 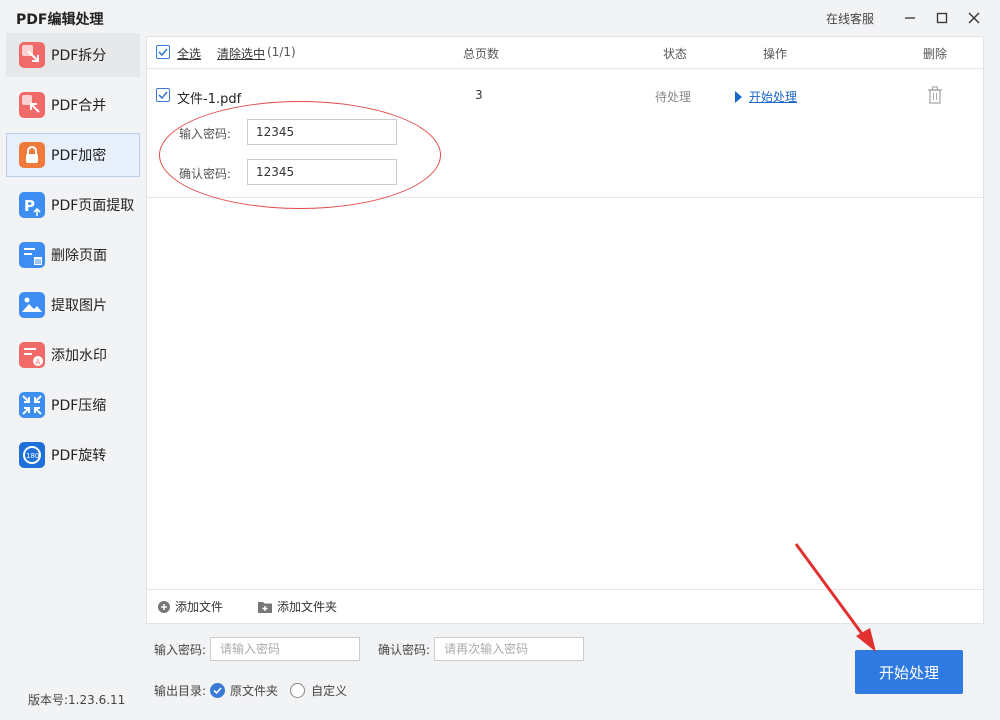 I want to click on output-dir-label: 输出目录:, so click(x=180, y=691).